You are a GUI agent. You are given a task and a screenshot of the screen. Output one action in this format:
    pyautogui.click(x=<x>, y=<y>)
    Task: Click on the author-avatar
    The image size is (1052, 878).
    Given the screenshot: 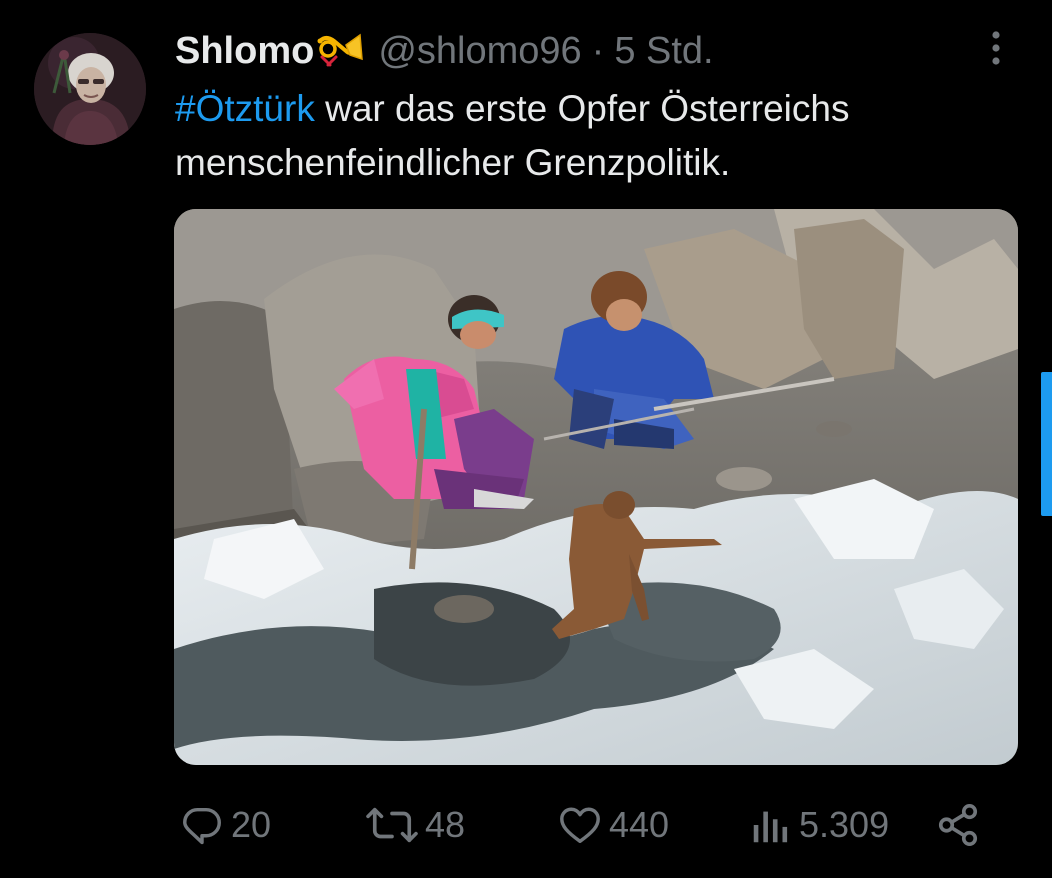 What is the action you would take?
    pyautogui.click(x=90, y=89)
    